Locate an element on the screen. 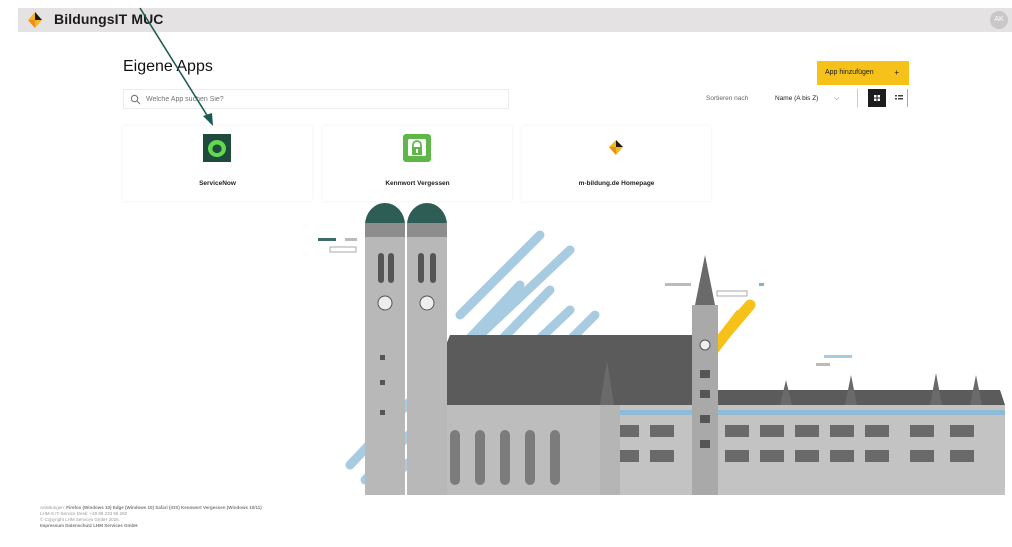  brand-name: BildungsIT MUC is located at coordinates (109, 19).